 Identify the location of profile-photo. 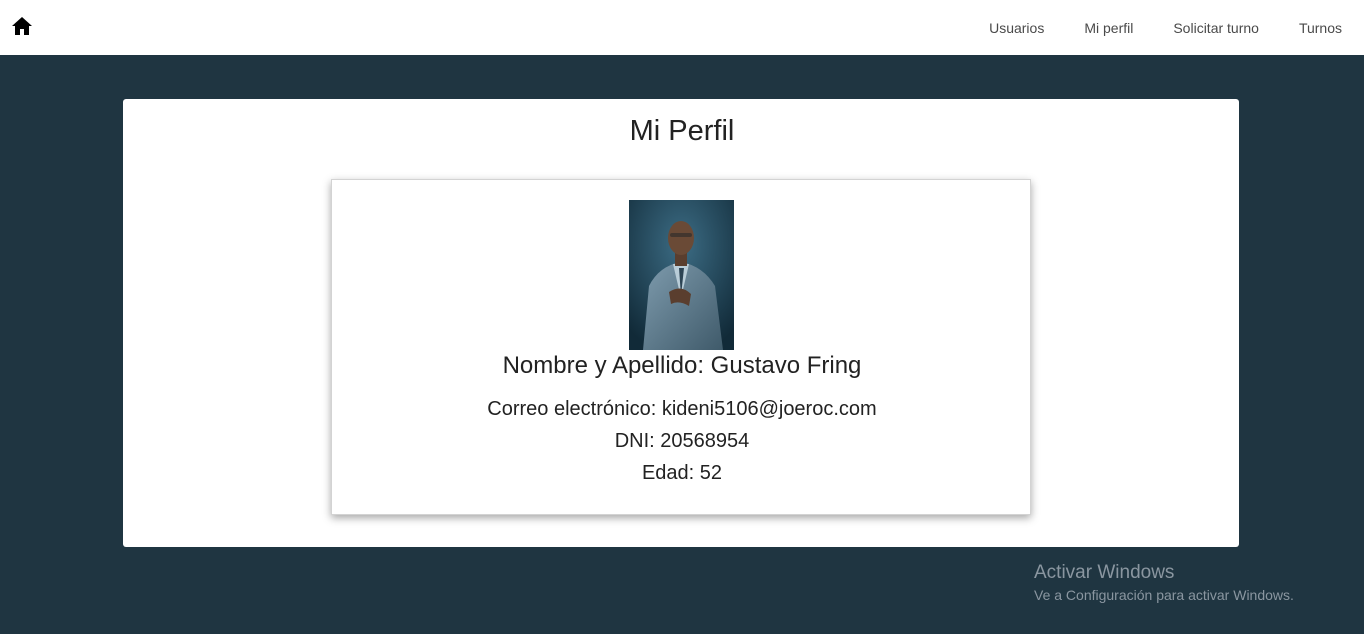
(681, 275).